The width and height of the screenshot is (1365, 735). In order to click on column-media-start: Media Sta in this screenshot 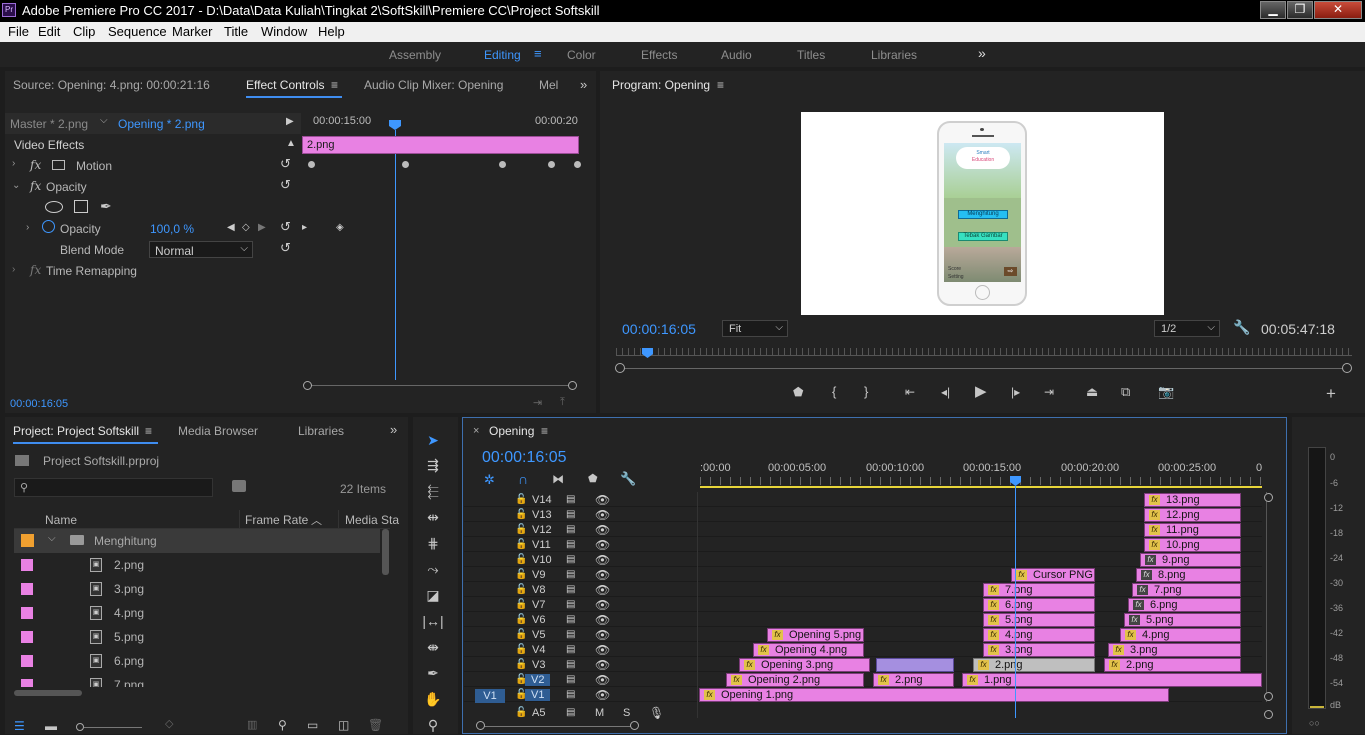, I will do `click(372, 520)`.